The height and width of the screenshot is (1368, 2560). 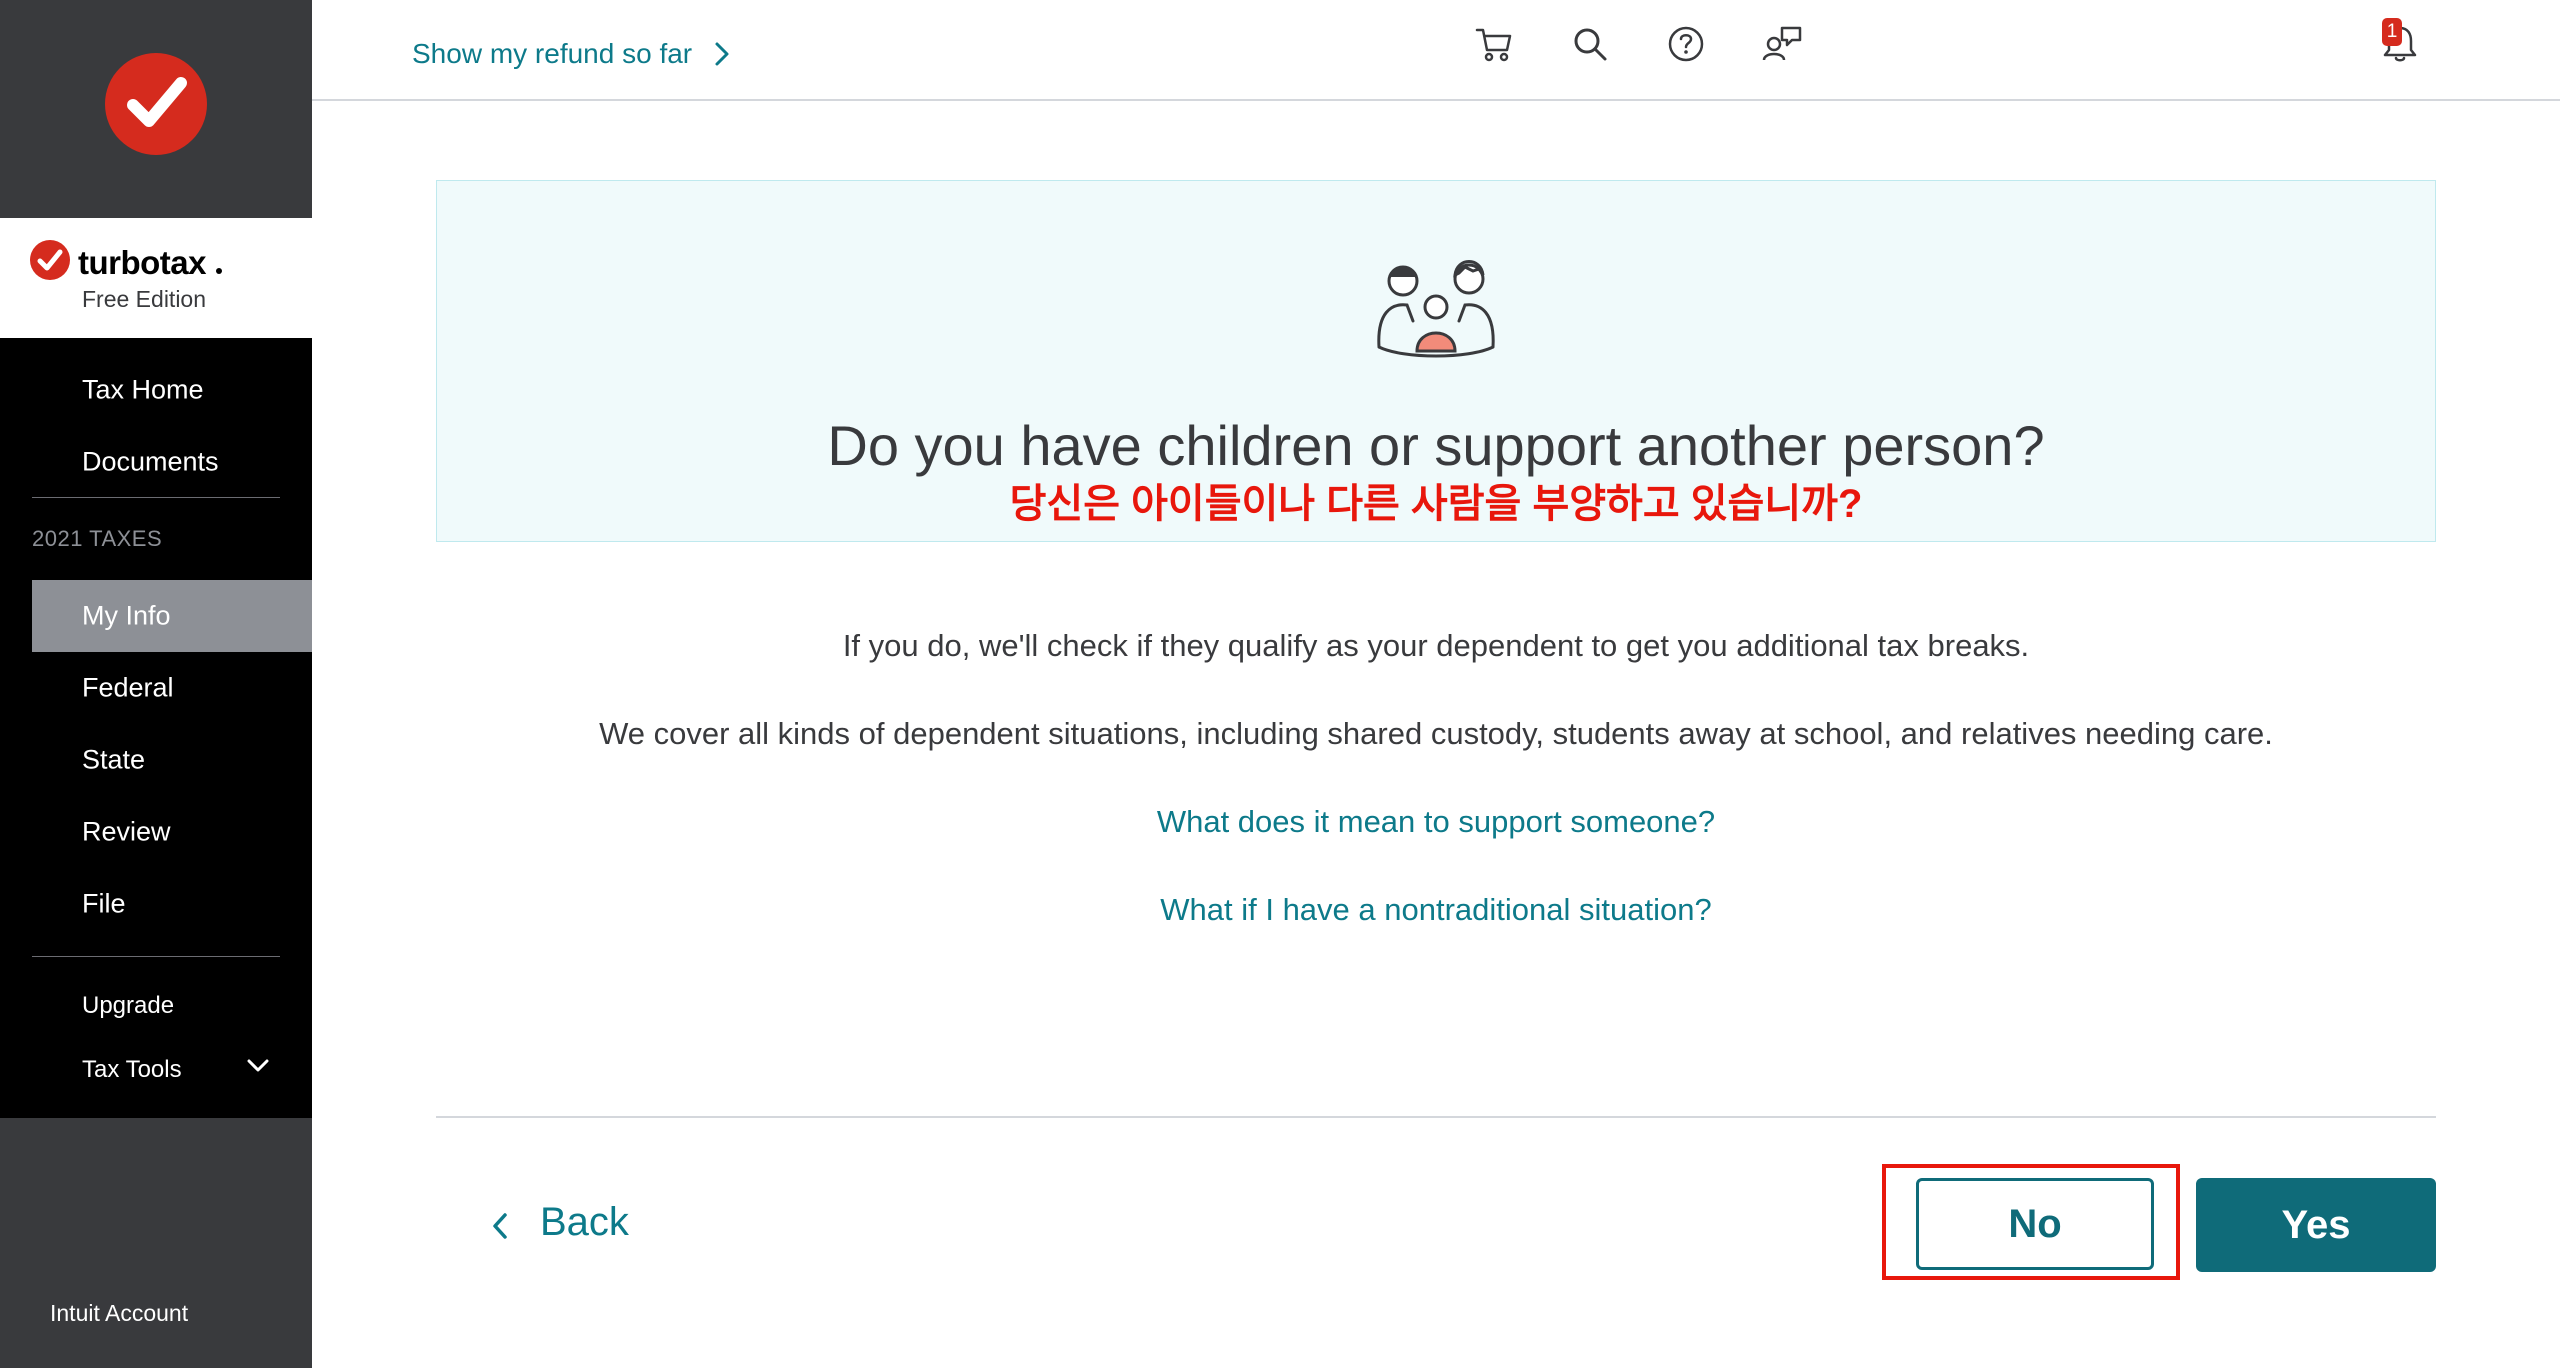 I want to click on sidebar-item-label: Documents, so click(x=150, y=461).